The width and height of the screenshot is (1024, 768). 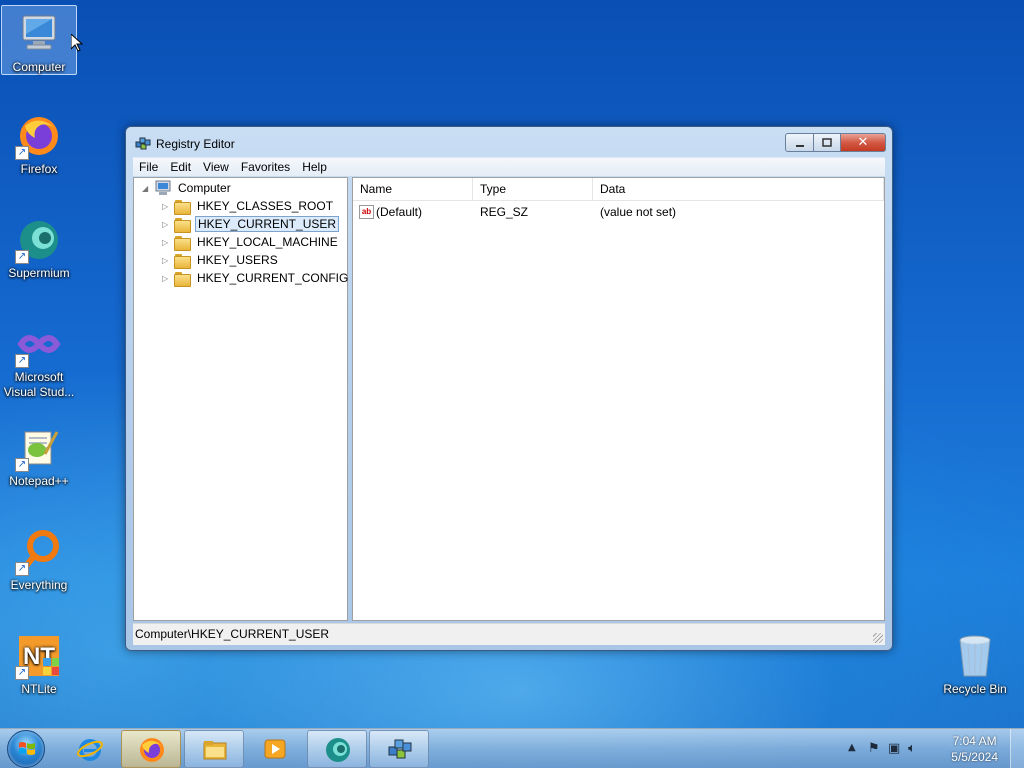 I want to click on tree-label: HKEY_CLASSES_ROOT, so click(x=265, y=206).